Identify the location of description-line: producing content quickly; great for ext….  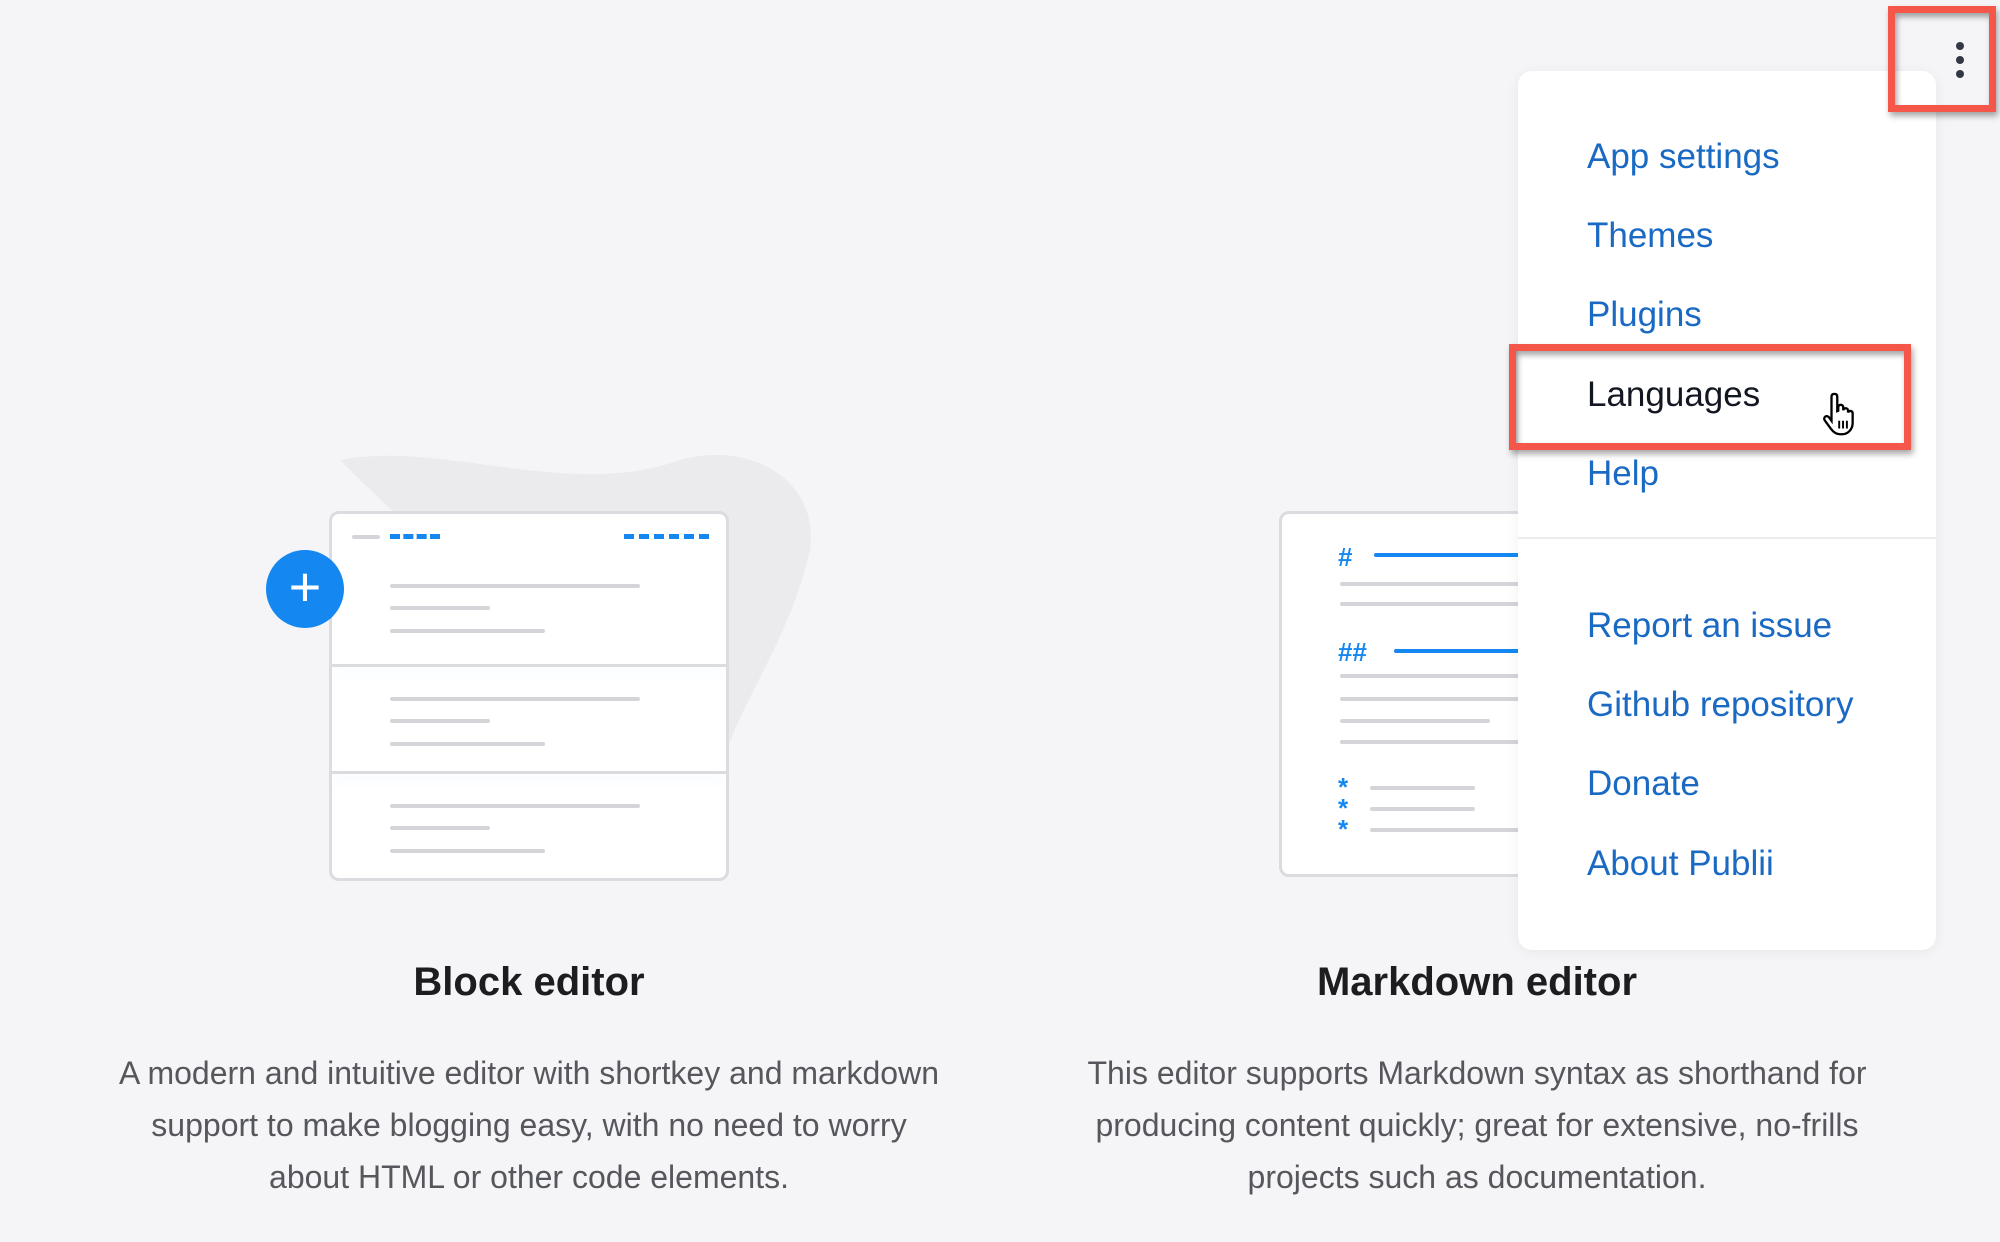
(1477, 1125).